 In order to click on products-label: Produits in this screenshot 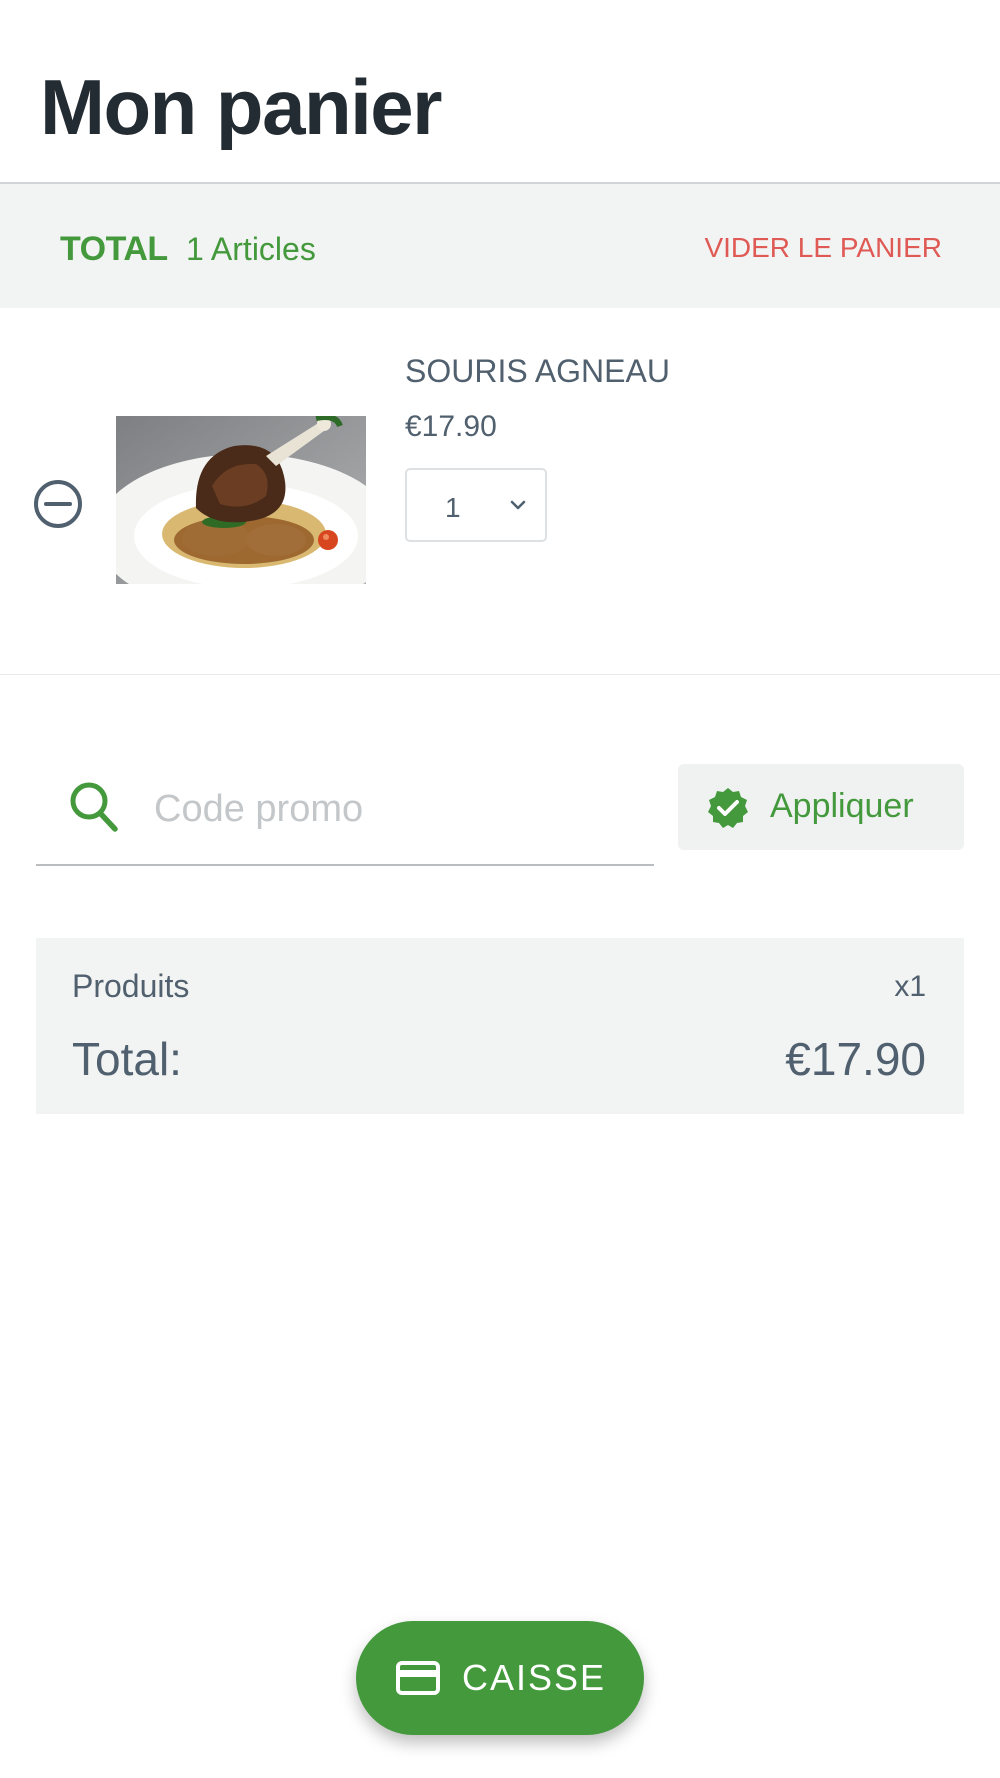, I will do `click(131, 986)`.